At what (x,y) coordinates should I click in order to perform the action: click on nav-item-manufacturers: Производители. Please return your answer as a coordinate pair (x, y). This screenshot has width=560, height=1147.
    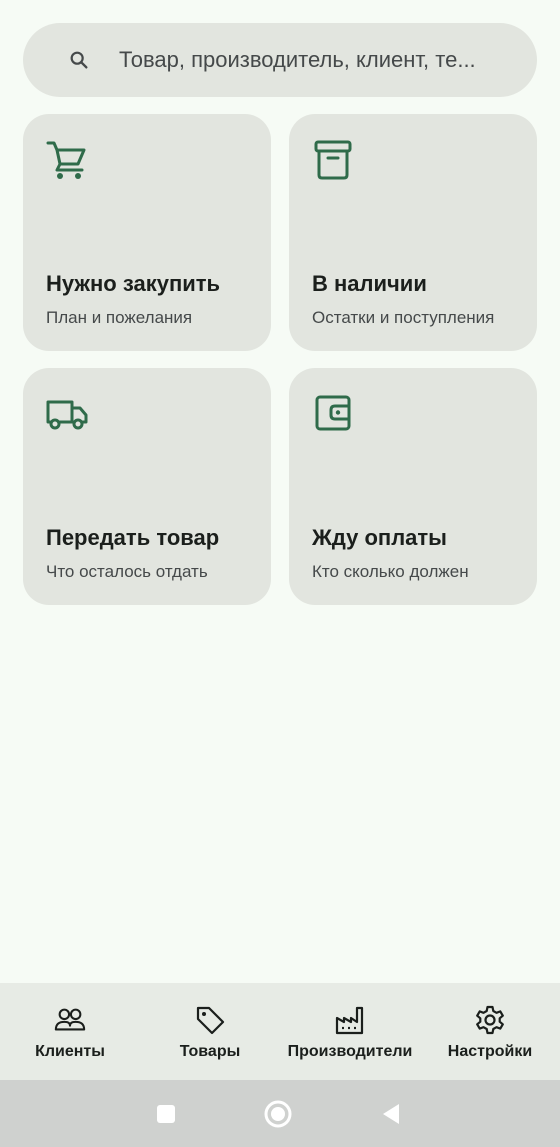
    Looking at the image, I should click on (350, 1031).